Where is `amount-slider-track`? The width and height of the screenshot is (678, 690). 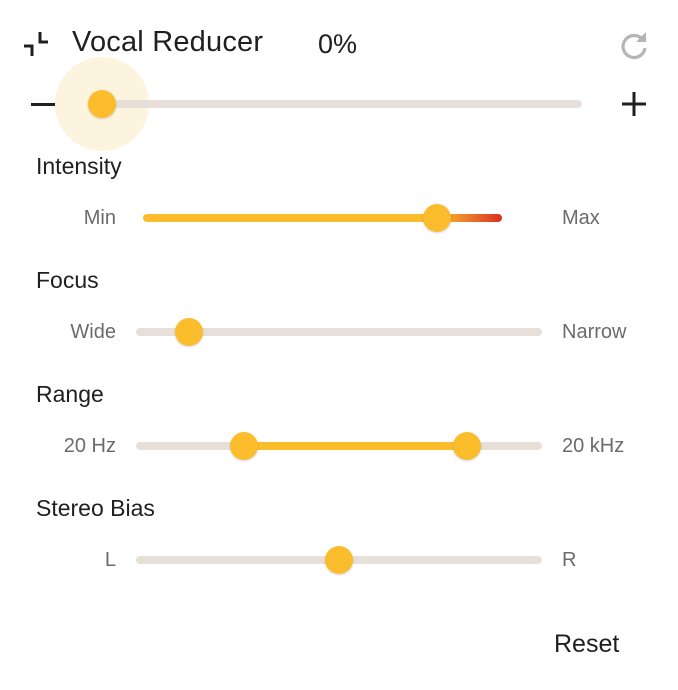 amount-slider-track is located at coordinates (342, 104).